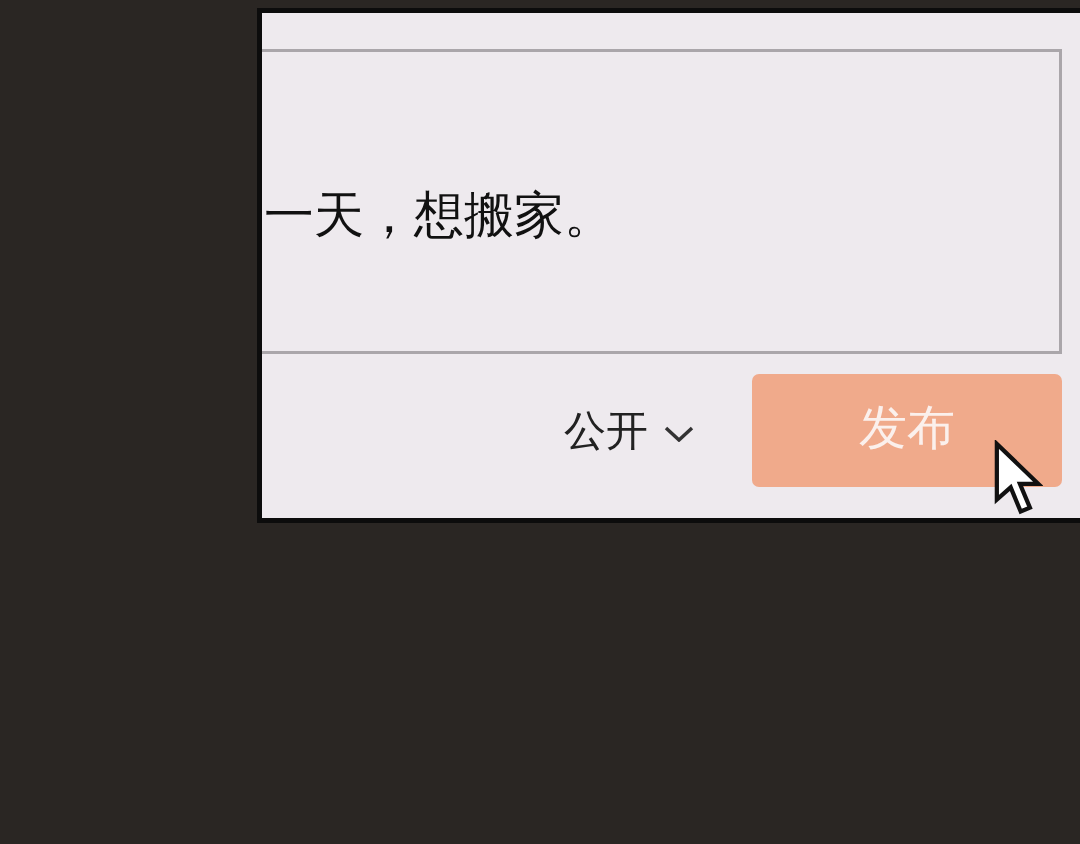 This screenshot has width=1080, height=844. What do you see at coordinates (629, 430) in the screenshot?
I see `visibility-dropdown: 公开` at bounding box center [629, 430].